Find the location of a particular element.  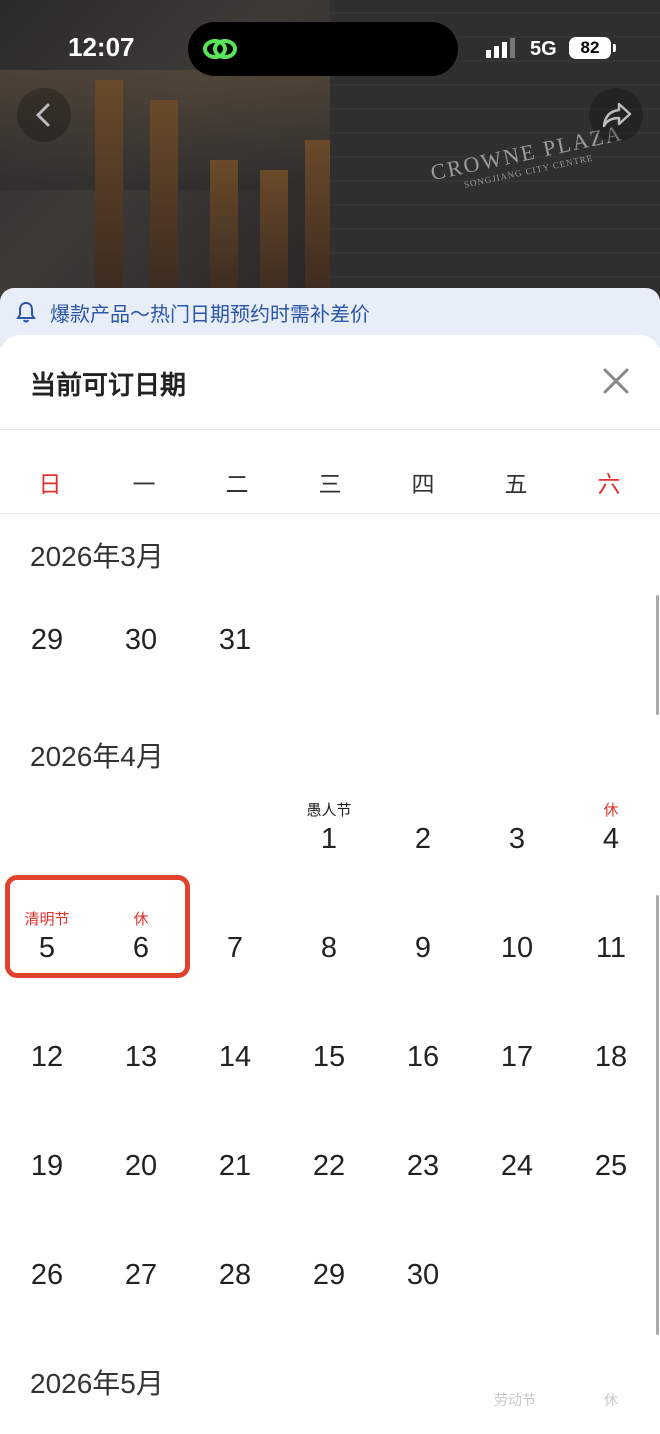

day-cell: 27 is located at coordinates (141, 1270).